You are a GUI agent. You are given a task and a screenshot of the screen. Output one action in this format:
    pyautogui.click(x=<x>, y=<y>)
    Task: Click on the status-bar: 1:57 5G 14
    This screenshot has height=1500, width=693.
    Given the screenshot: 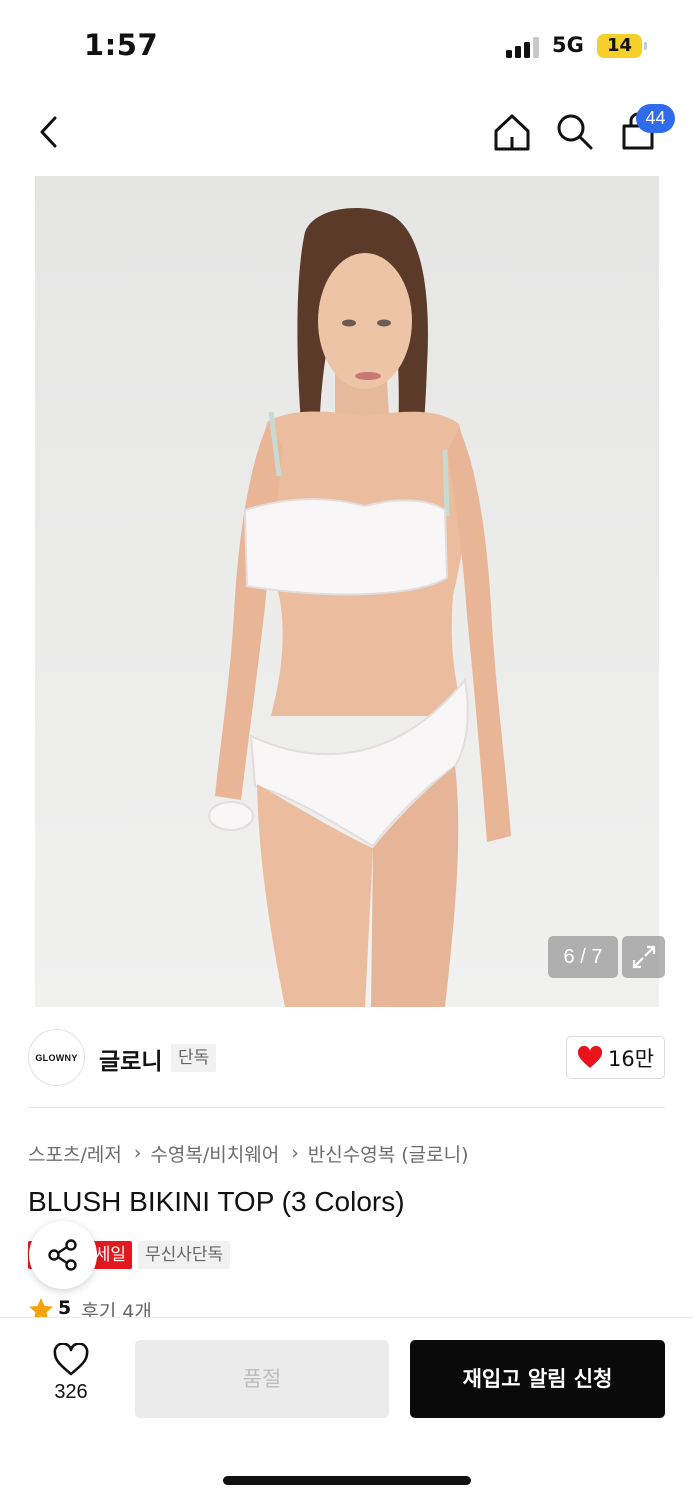 What is the action you would take?
    pyautogui.click(x=346, y=46)
    